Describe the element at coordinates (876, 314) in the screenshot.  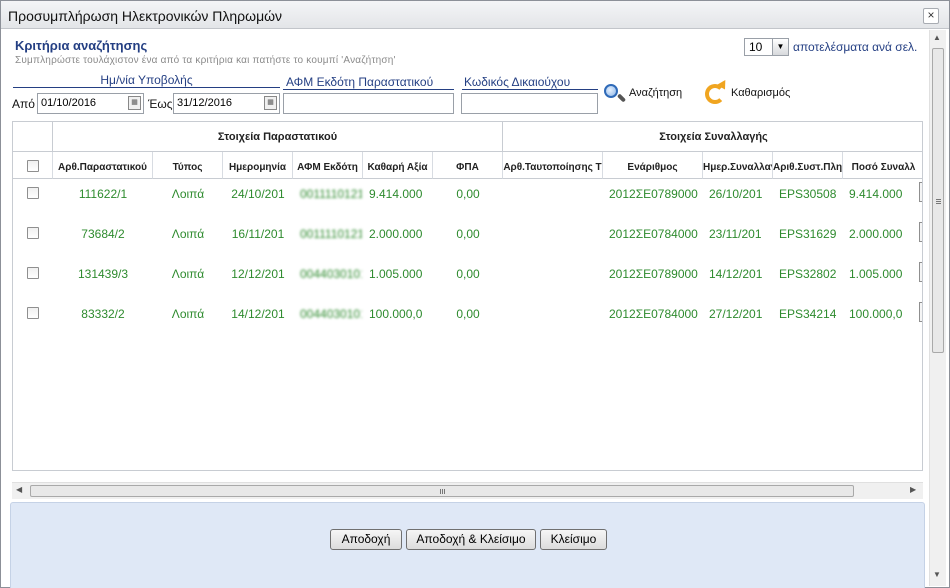
I see `transaction-amount: 100.000,0` at that location.